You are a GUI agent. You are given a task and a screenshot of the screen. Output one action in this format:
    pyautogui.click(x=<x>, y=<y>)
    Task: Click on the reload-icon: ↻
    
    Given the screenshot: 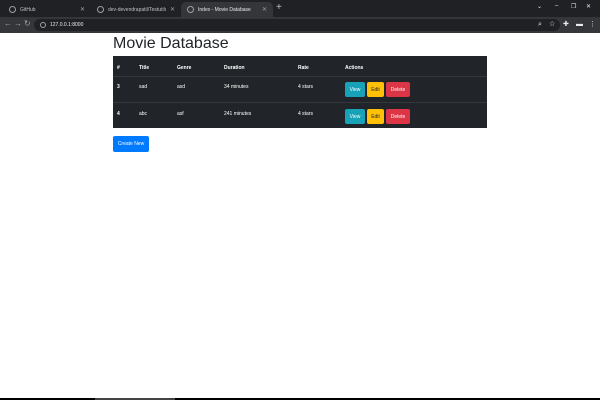 What is the action you would take?
    pyautogui.click(x=27, y=24)
    